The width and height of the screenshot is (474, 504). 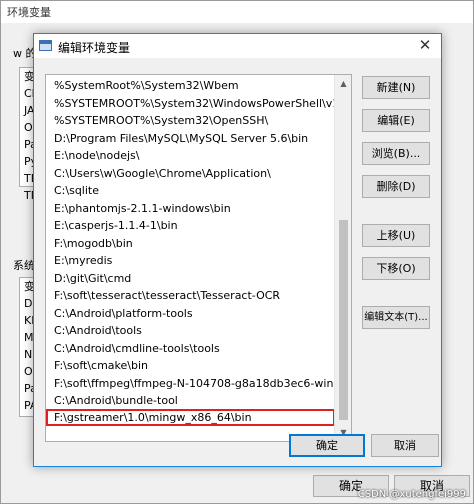 What do you see at coordinates (190, 365) in the screenshot?
I see `path-item: F:\soft\cmake\bin` at bounding box center [190, 365].